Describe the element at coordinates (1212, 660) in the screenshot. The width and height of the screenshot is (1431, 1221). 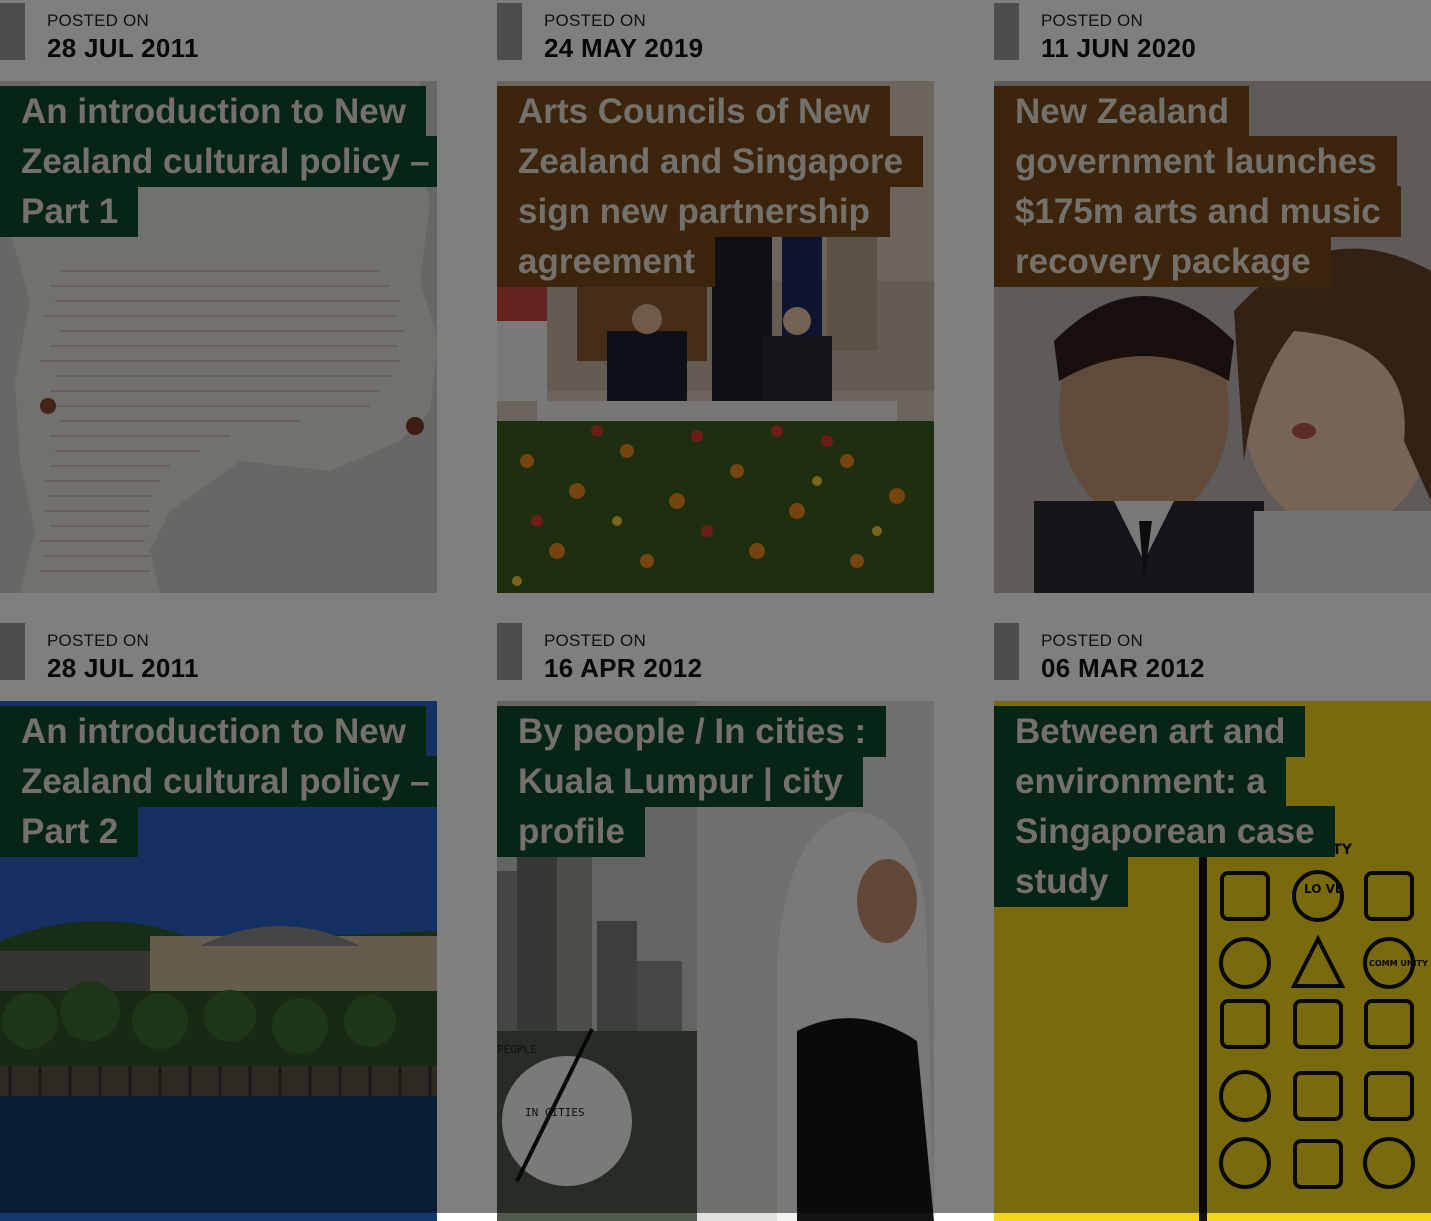
I see `post-meta: POSTED ON 06 MAR 2012` at that location.